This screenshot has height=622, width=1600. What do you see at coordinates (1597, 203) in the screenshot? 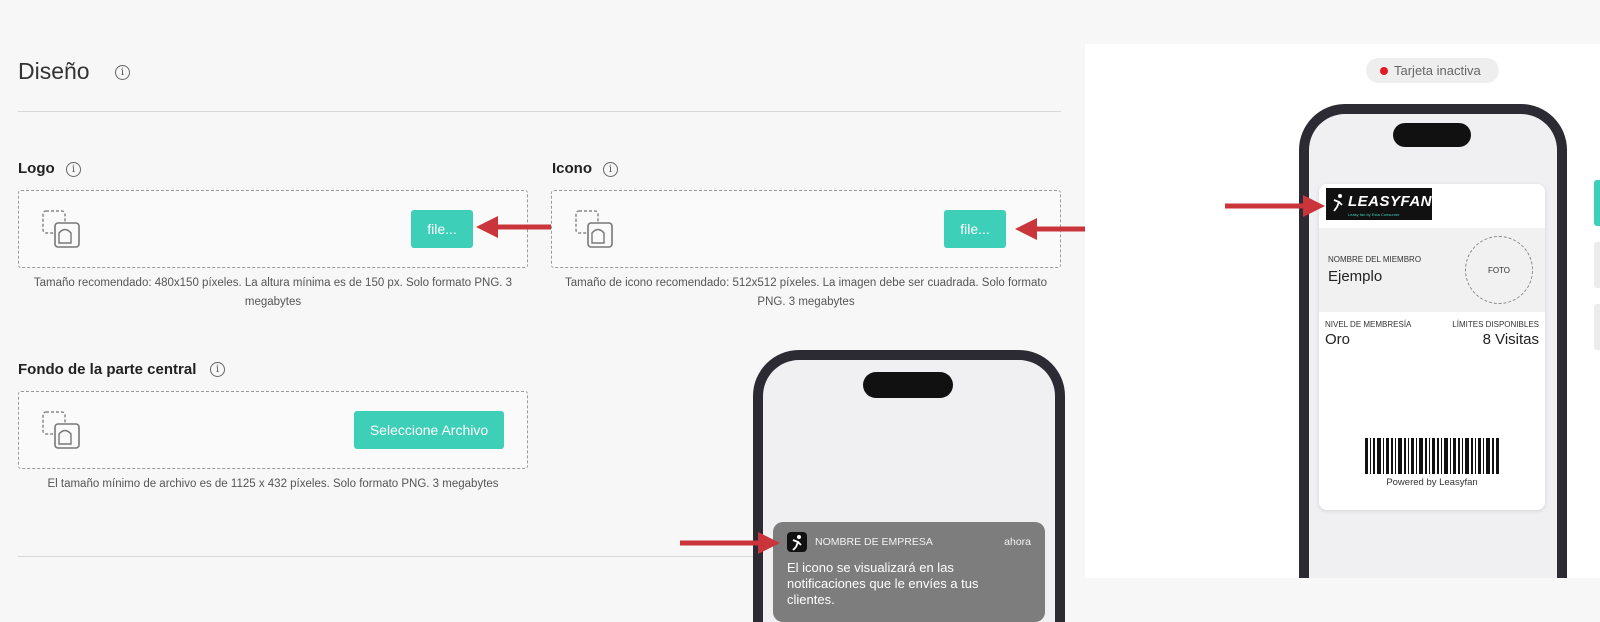
I see `side-control-accent` at bounding box center [1597, 203].